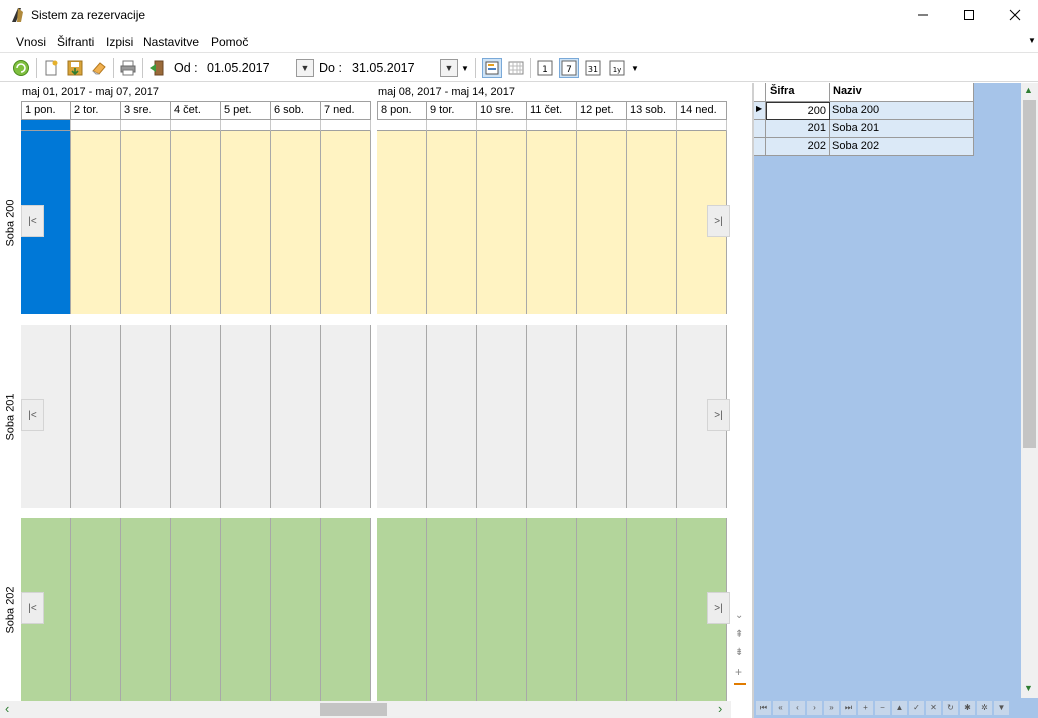 The width and height of the screenshot is (1038, 718). I want to click on table-row: ▶ 200 Soba 200, so click(864, 111).